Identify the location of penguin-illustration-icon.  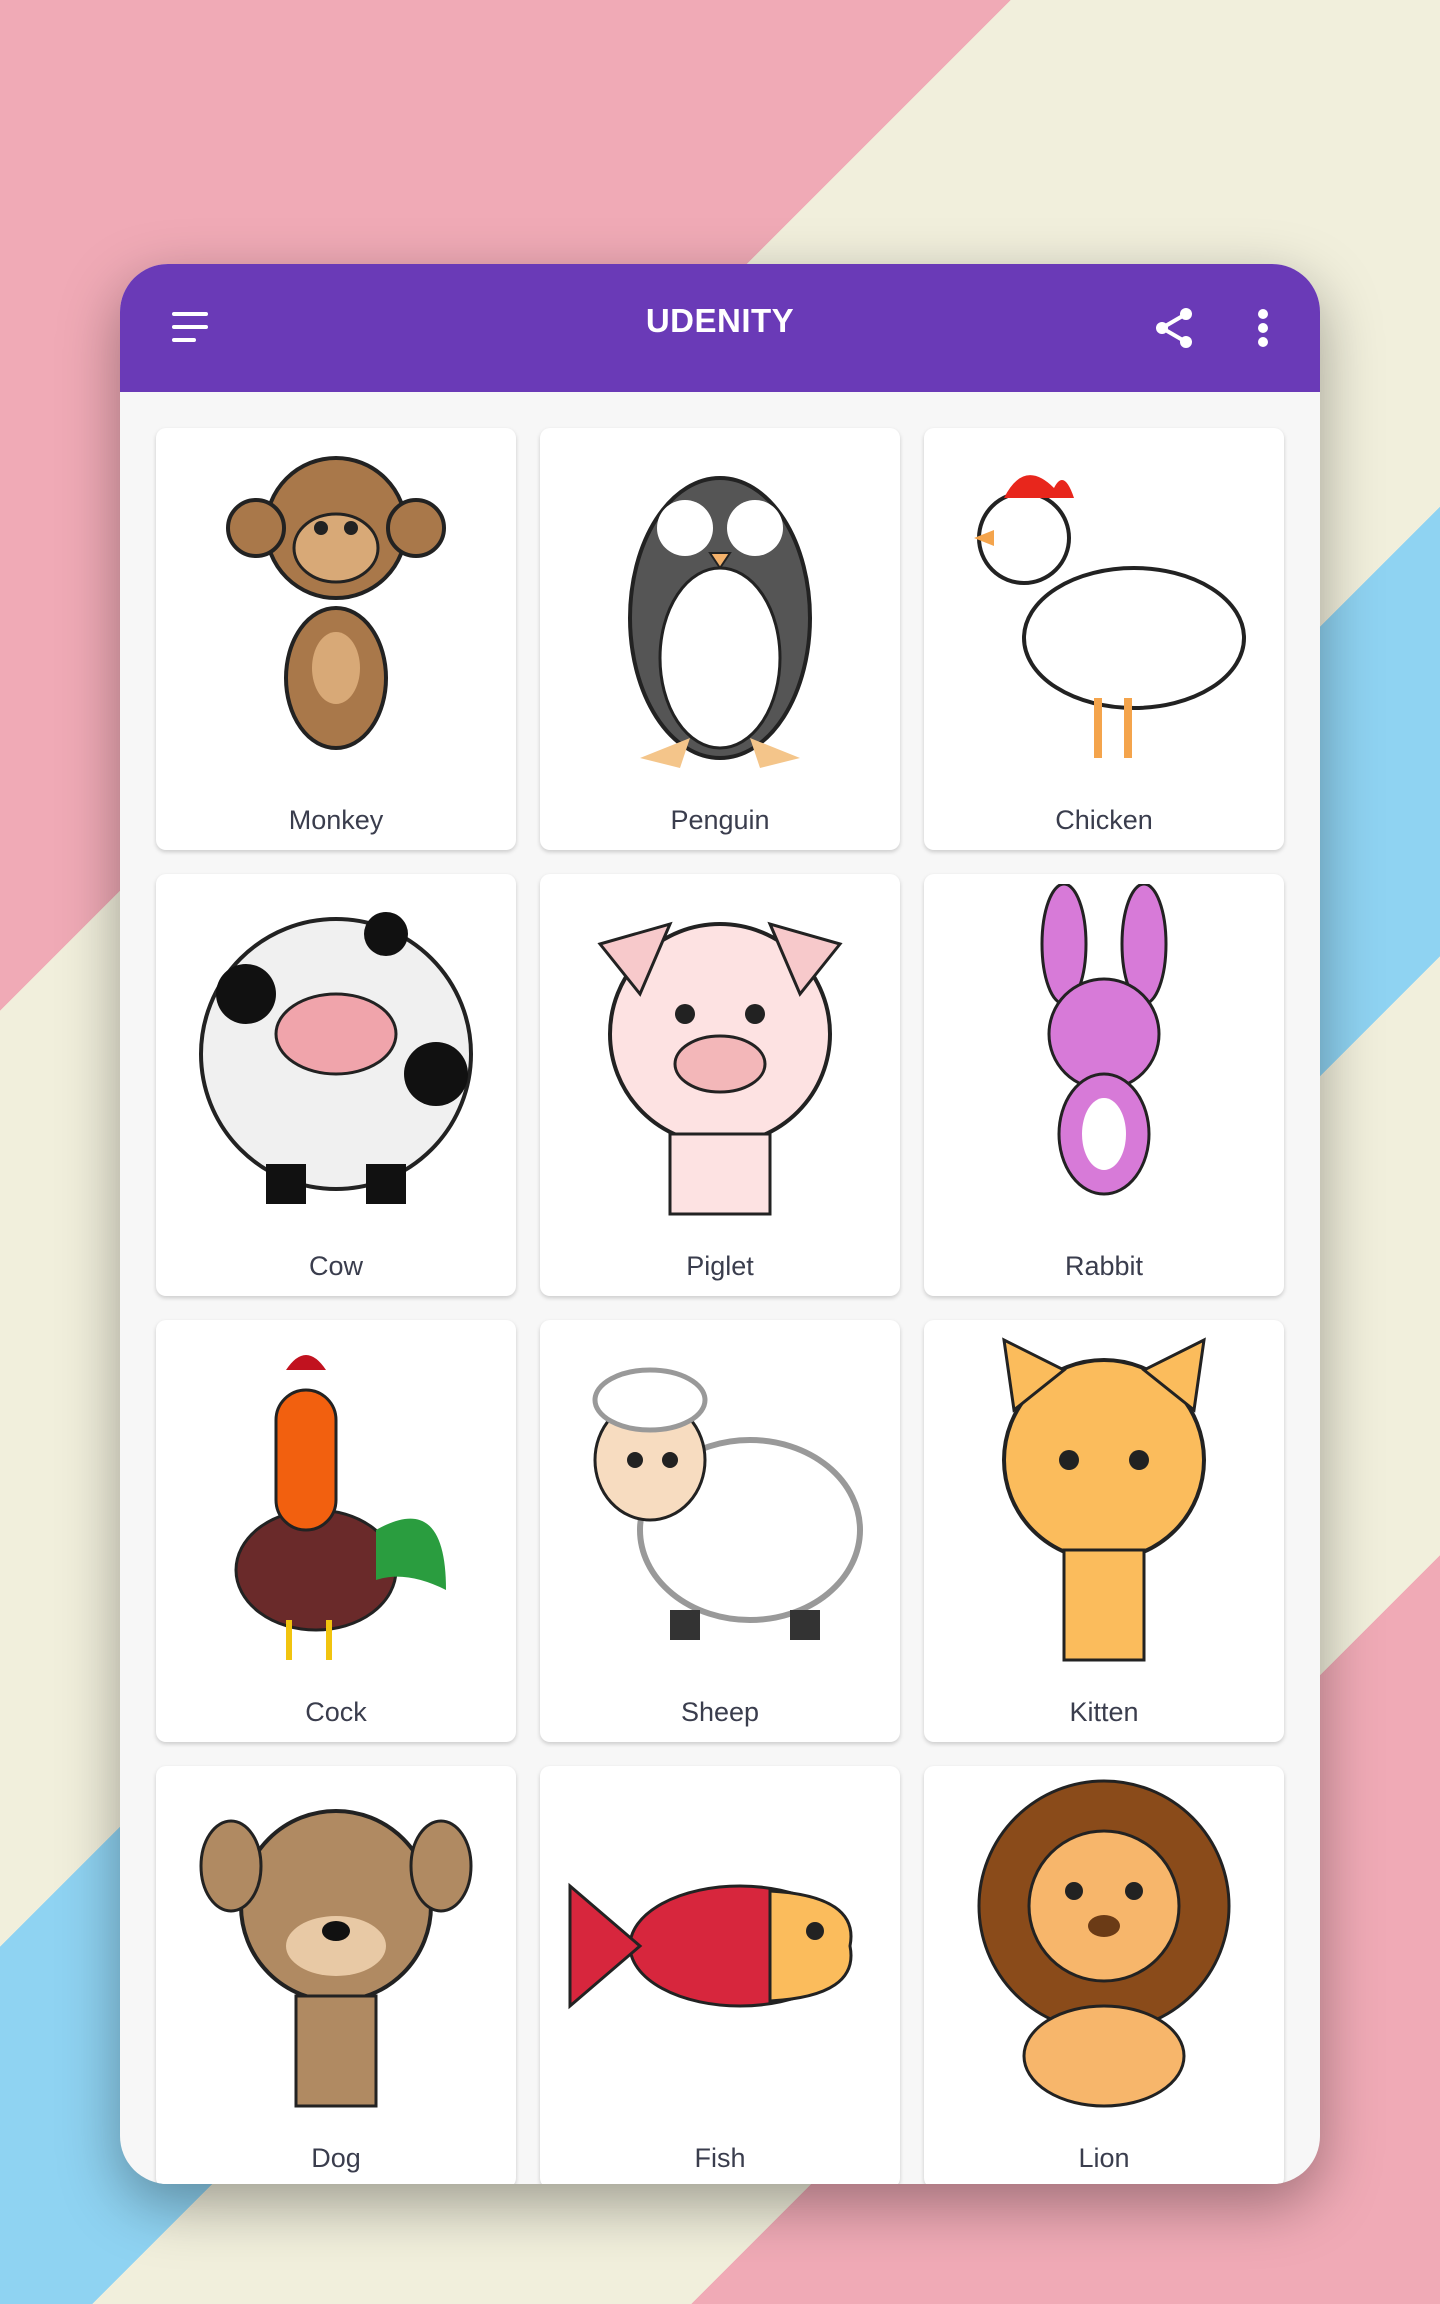
(720, 622).